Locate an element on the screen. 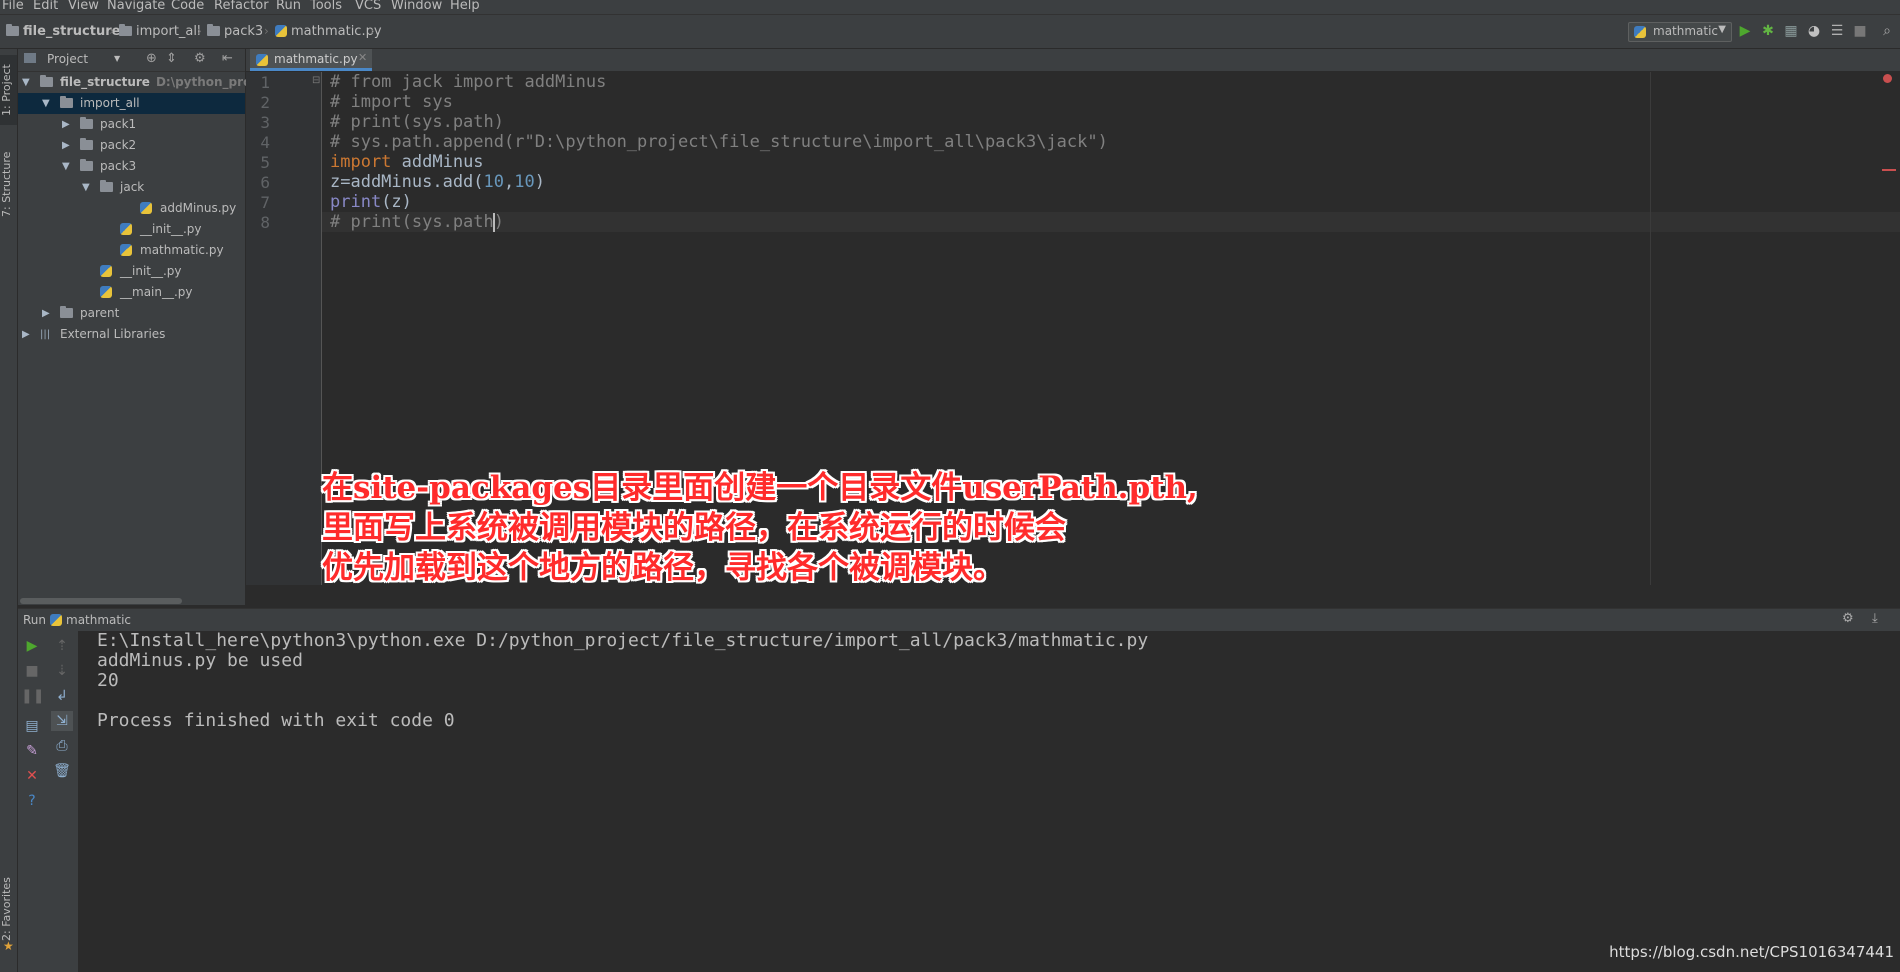  menu-refactor: Refactor is located at coordinates (241, 6).